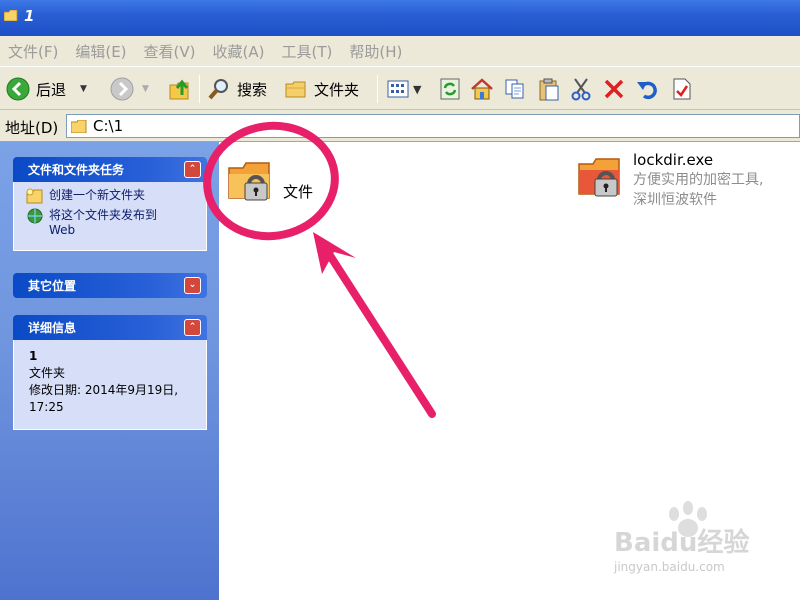 The image size is (800, 600). I want to click on toolbar: 后退 ▼ ▼ 搜索 文件夹 ▼, so click(400, 88).